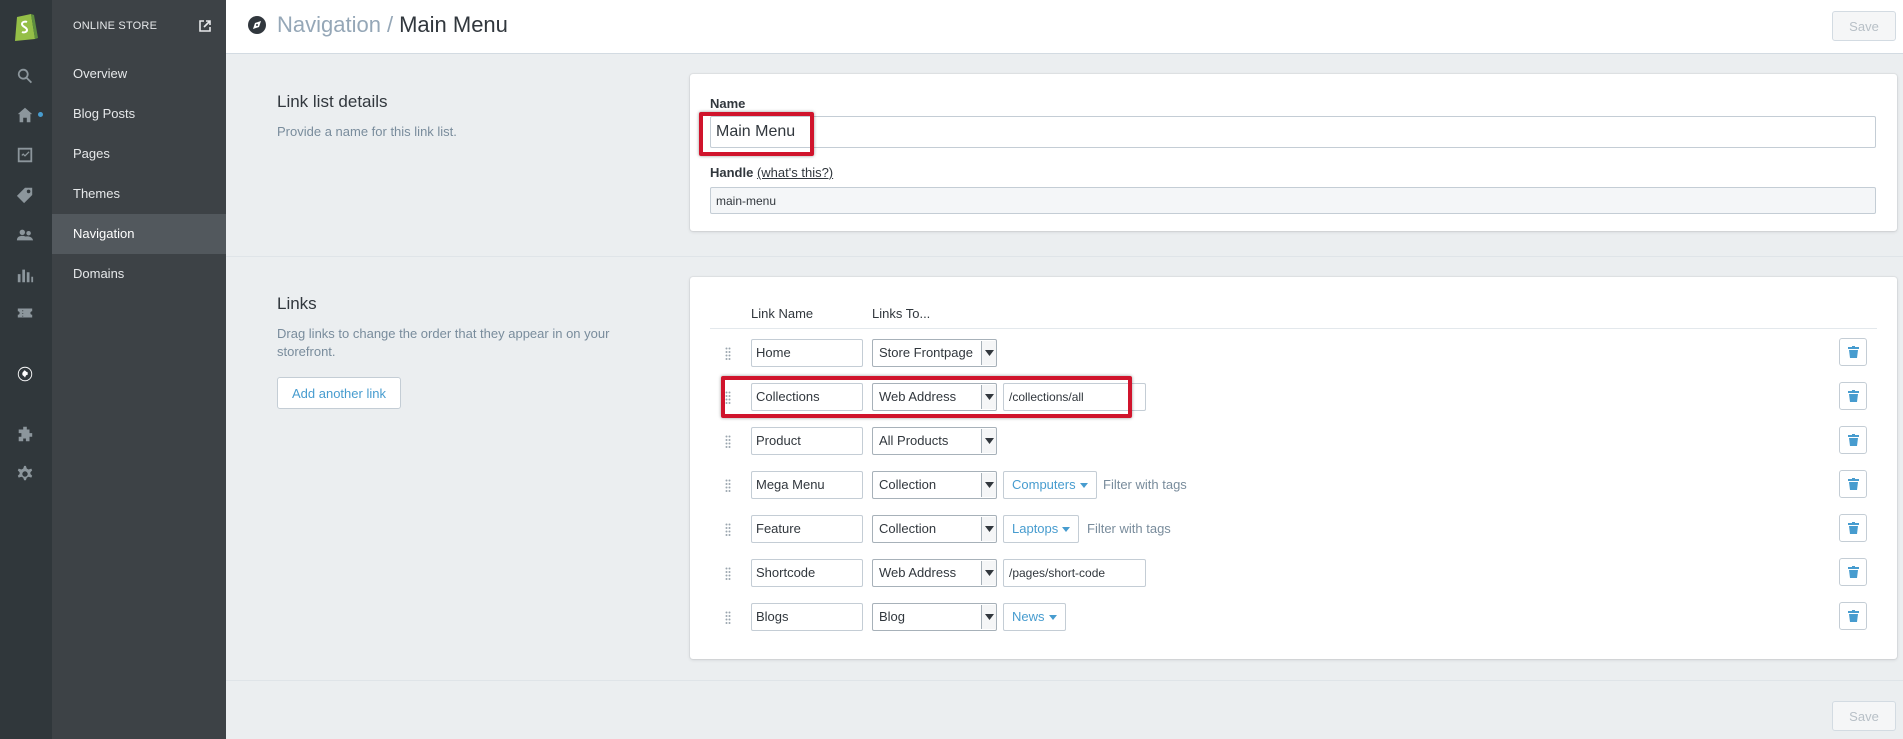  I want to click on breadcrumb: Navigation / Main Menu, so click(377, 25).